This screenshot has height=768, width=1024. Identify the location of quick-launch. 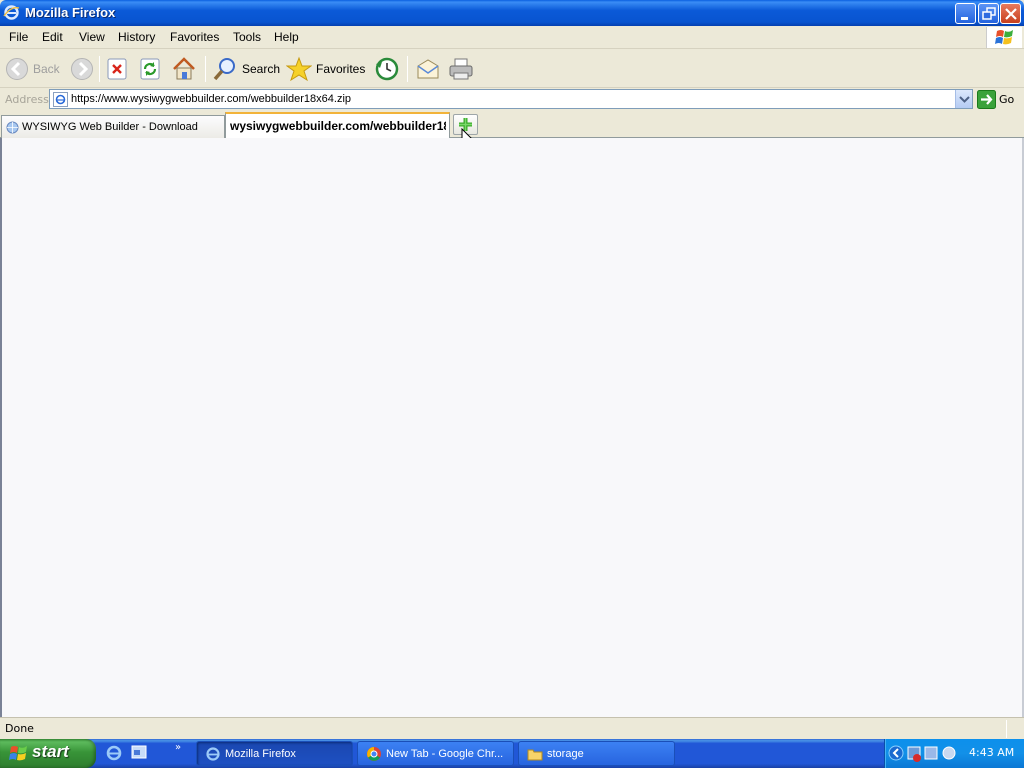
(134, 754).